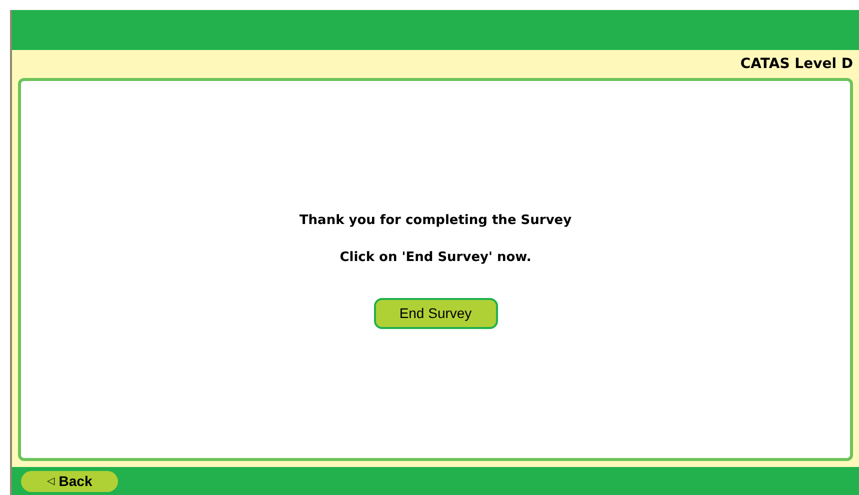 This screenshot has height=495, width=859. Describe the element at coordinates (436, 258) in the screenshot. I see `message-text: Click on 'End Survey' now.` at that location.